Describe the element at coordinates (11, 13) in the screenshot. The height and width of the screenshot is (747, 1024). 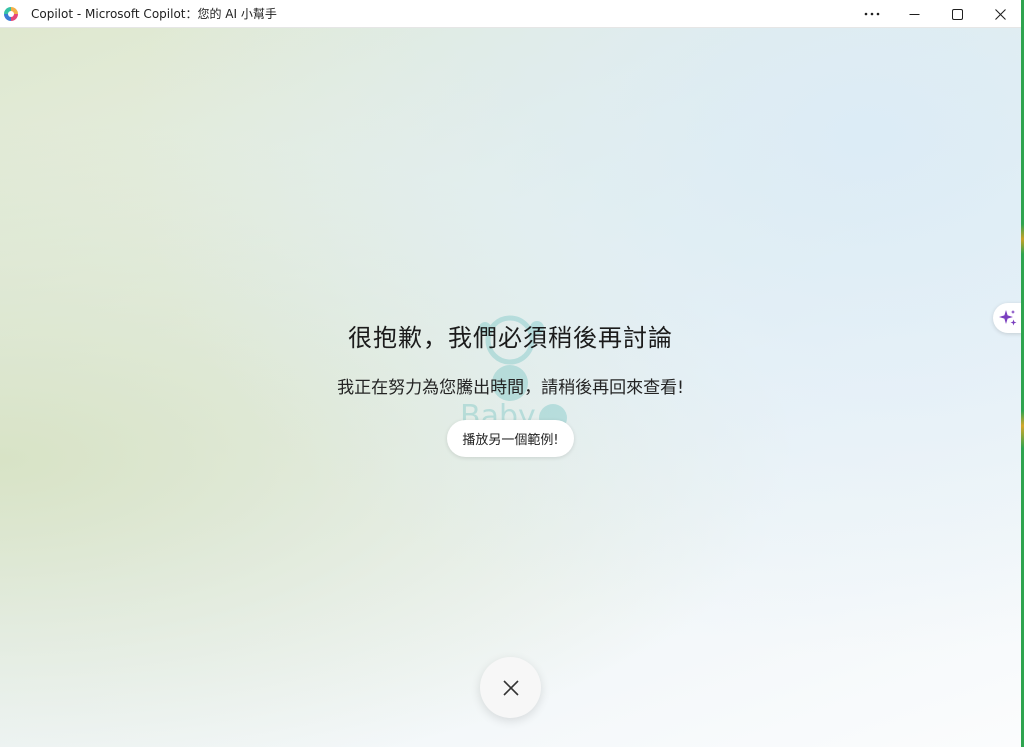
I see `copilot-logo-icon` at that location.